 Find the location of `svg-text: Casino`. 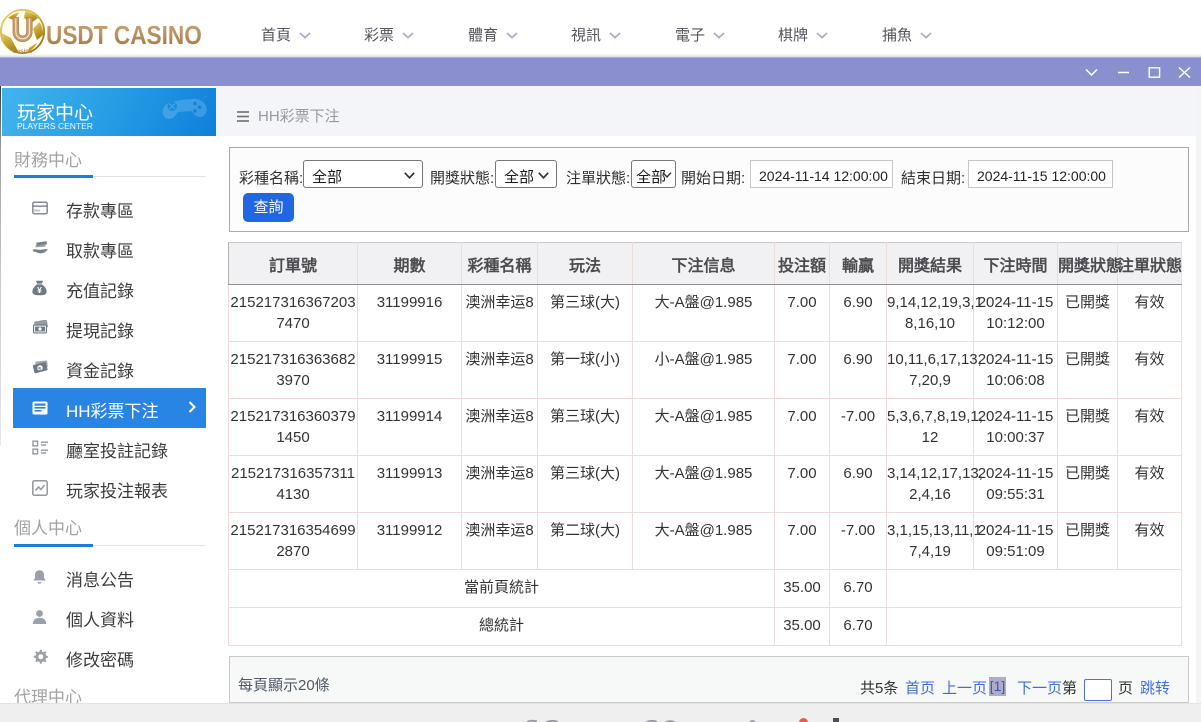

svg-text: Casino is located at coordinates (22, 51).